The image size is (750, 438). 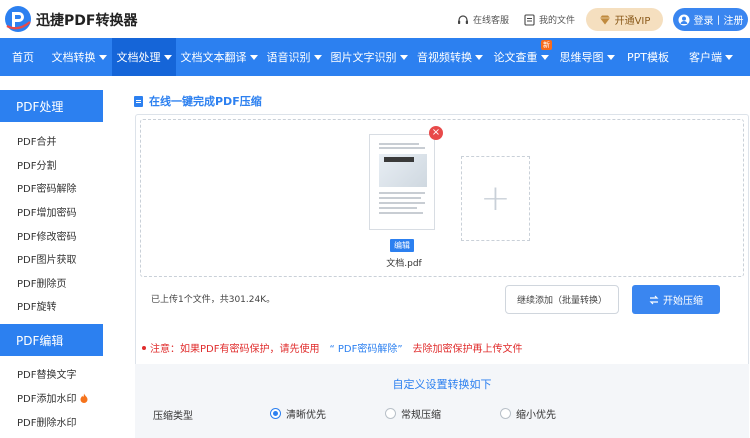 What do you see at coordinates (515, 57) in the screenshot?
I see `nav-label: 论文查重` at bounding box center [515, 57].